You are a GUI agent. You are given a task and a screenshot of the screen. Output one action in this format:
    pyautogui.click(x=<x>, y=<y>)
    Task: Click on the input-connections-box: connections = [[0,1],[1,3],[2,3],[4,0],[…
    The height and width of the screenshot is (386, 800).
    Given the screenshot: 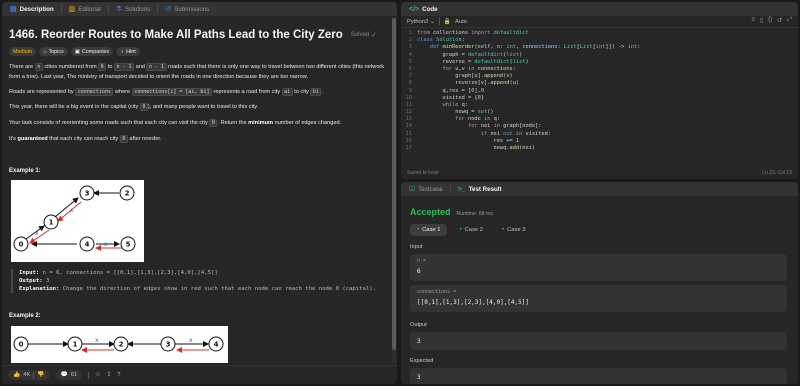 What is the action you would take?
    pyautogui.click(x=598, y=298)
    